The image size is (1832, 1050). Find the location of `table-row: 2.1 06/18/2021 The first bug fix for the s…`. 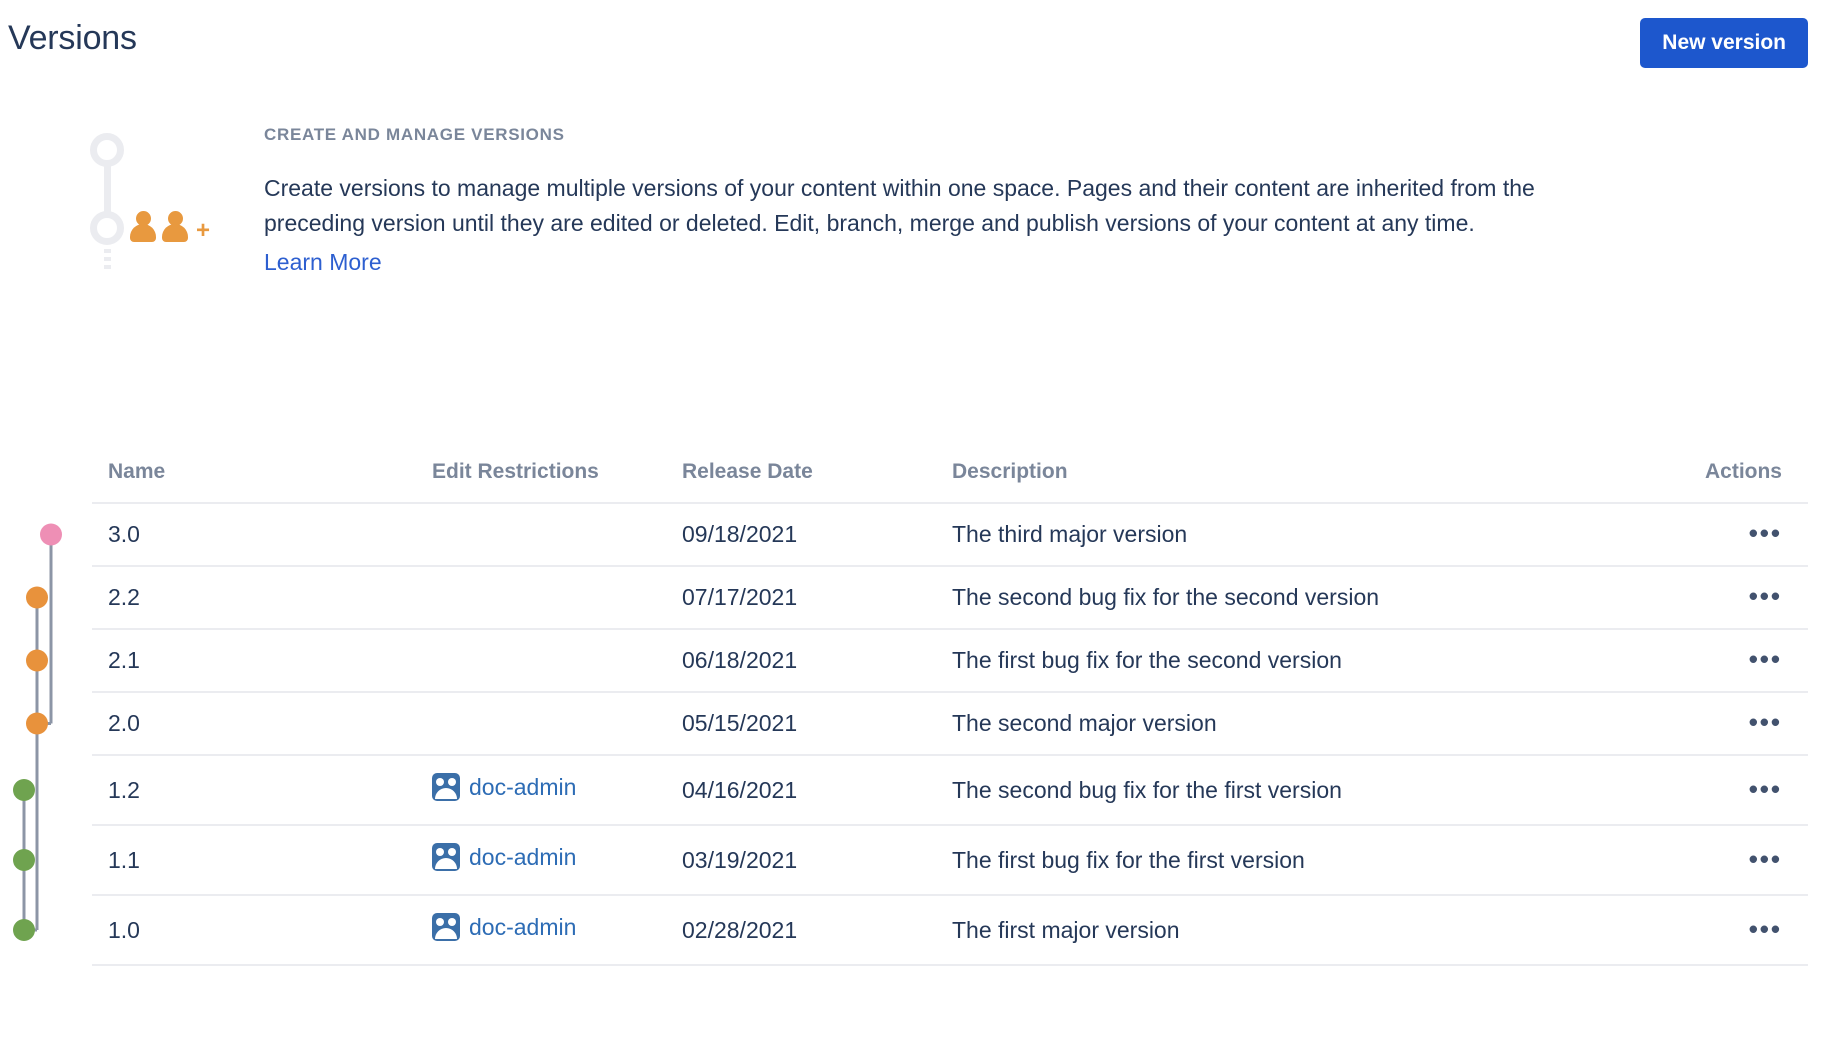

table-row: 2.1 06/18/2021 The first bug fix for the s… is located at coordinates (950, 661).